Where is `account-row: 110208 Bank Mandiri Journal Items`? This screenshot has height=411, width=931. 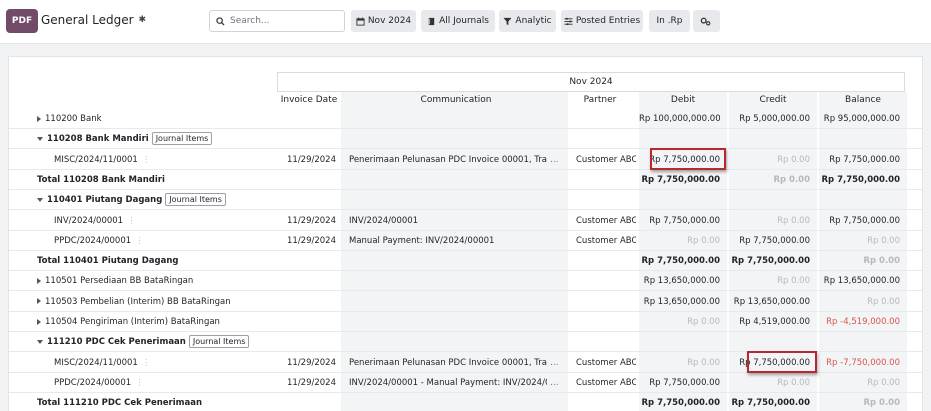
account-row: 110208 Bank Mandiri Journal Items is located at coordinates (465, 139).